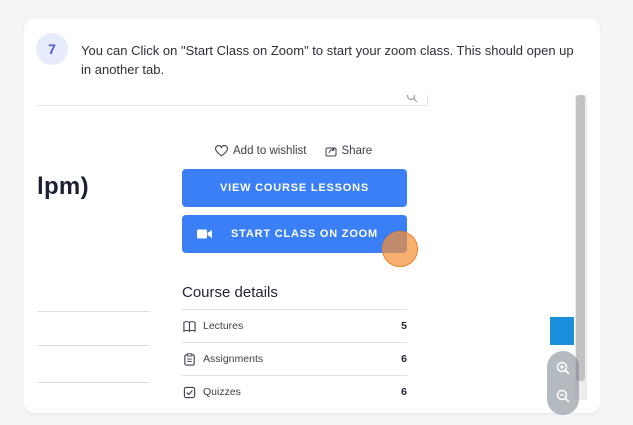  I want to click on detail-row-lectures: Lectures 5, so click(294, 325).